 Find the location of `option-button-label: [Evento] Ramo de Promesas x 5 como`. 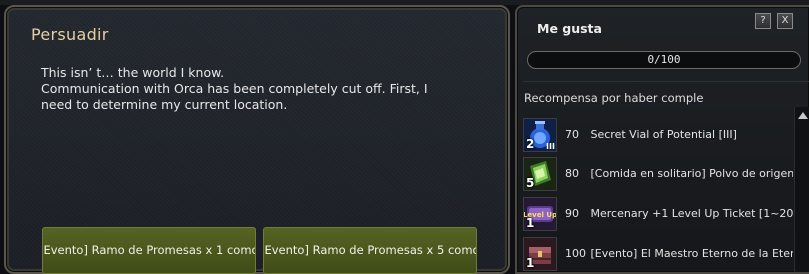

option-button-label: [Evento] Ramo de Promesas x 5 como is located at coordinates (370, 250).